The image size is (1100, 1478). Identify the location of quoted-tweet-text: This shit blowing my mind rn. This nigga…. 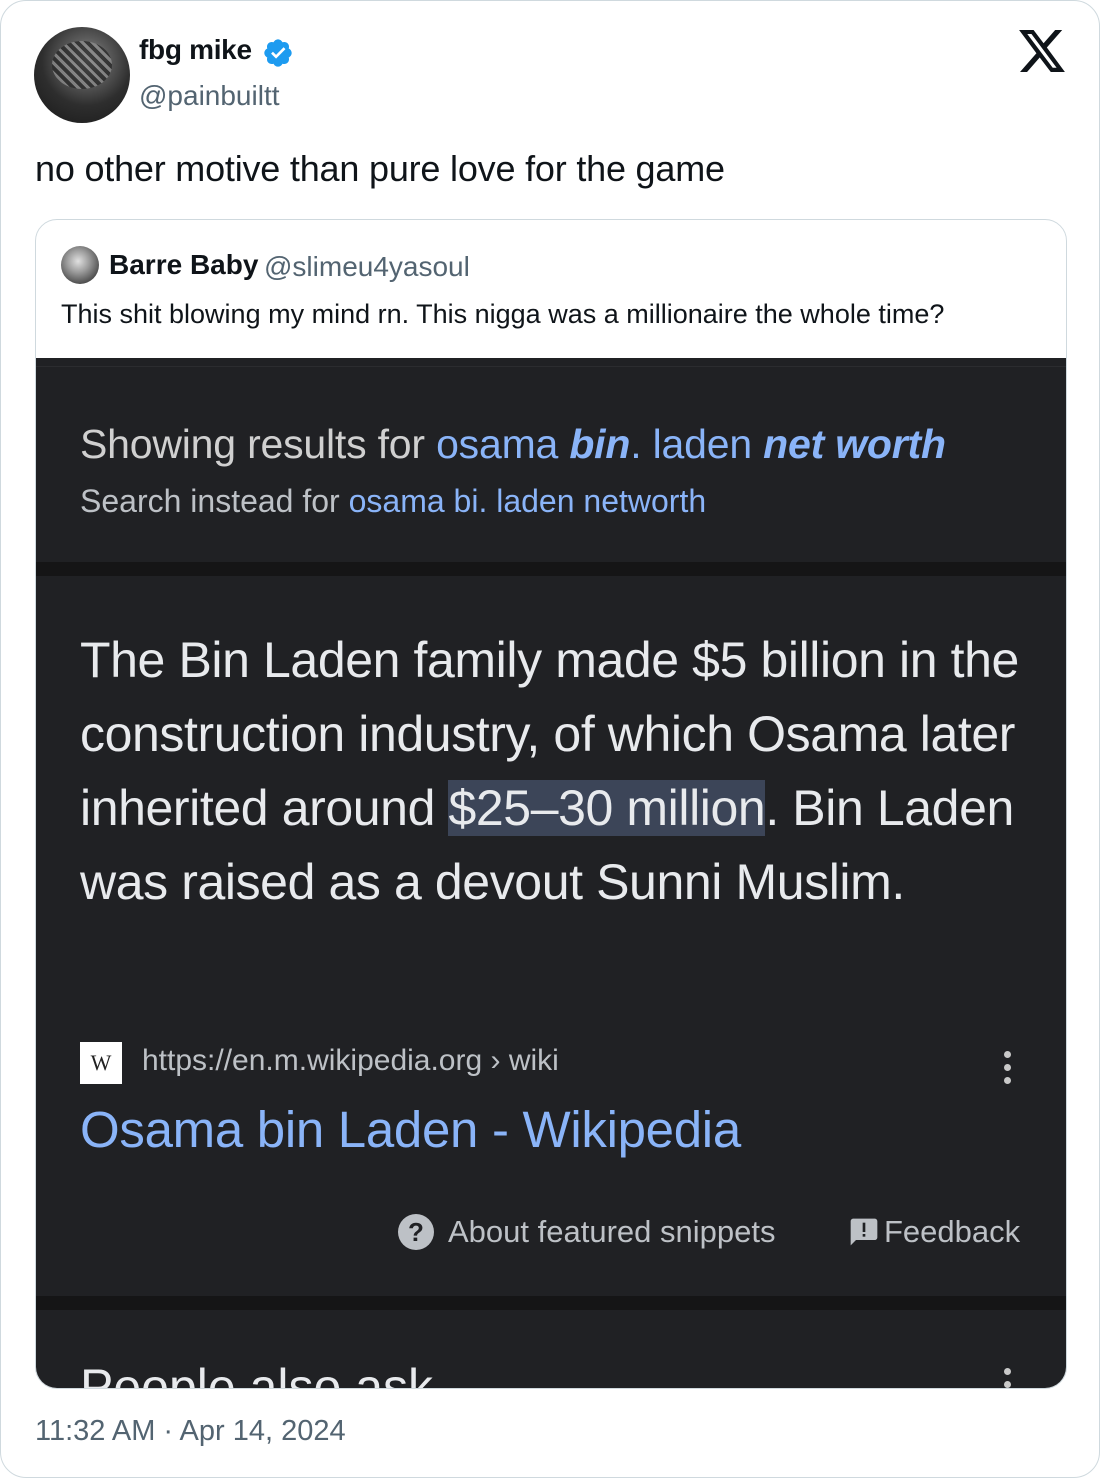
(503, 314).